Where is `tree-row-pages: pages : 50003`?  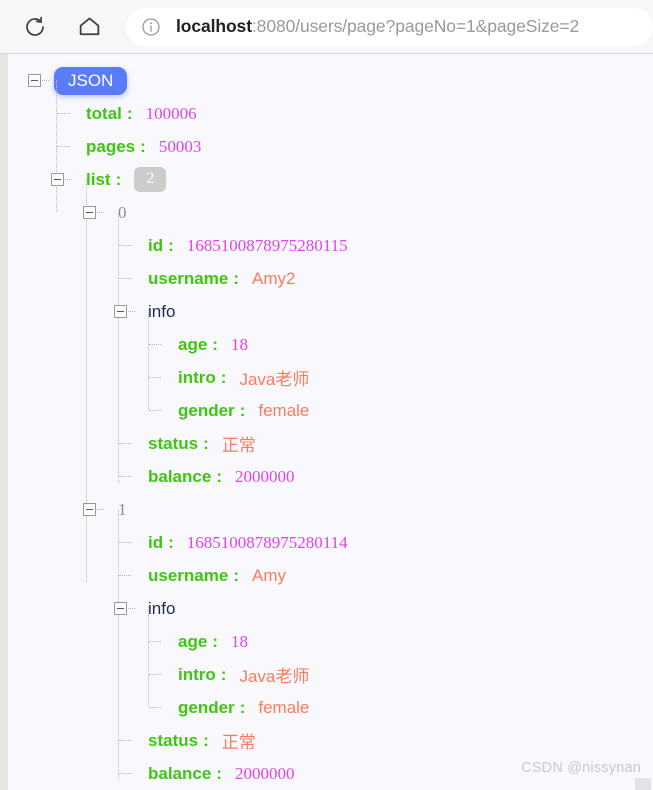
tree-row-pages: pages : 50003 is located at coordinates (330, 146).